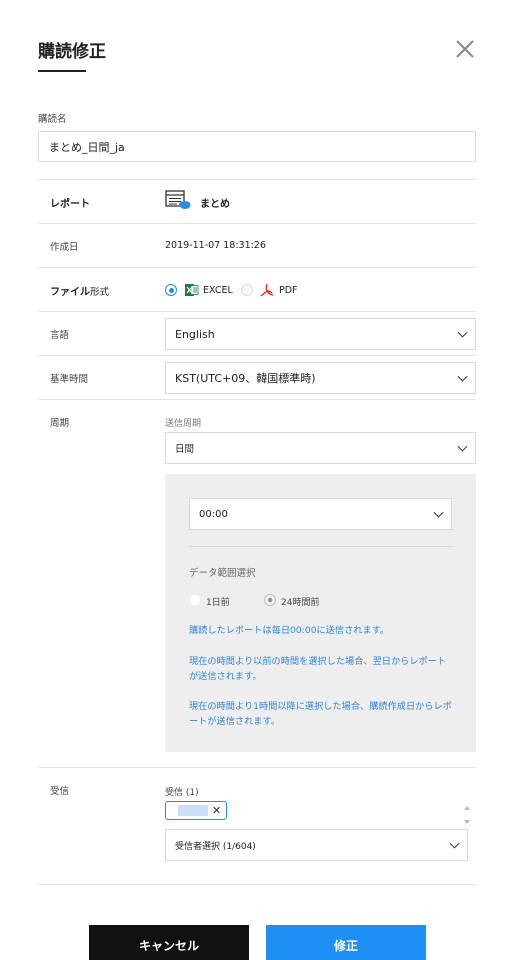 Image resolution: width=515 pixels, height=960 pixels. I want to click on report-name: まとめ, so click(215, 204).